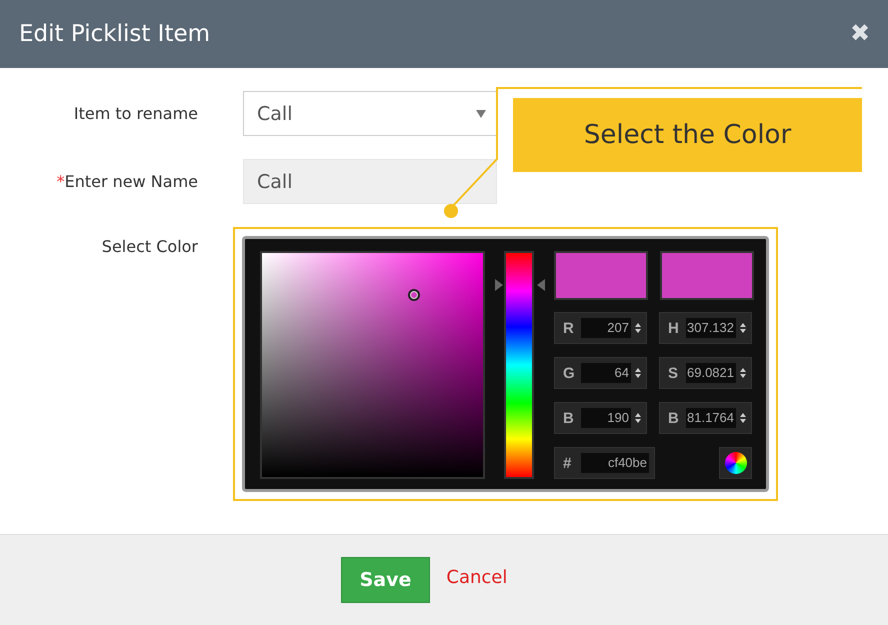 The height and width of the screenshot is (625, 888). What do you see at coordinates (705, 418) in the screenshot?
I see `color-value-field: B 81.1764` at bounding box center [705, 418].